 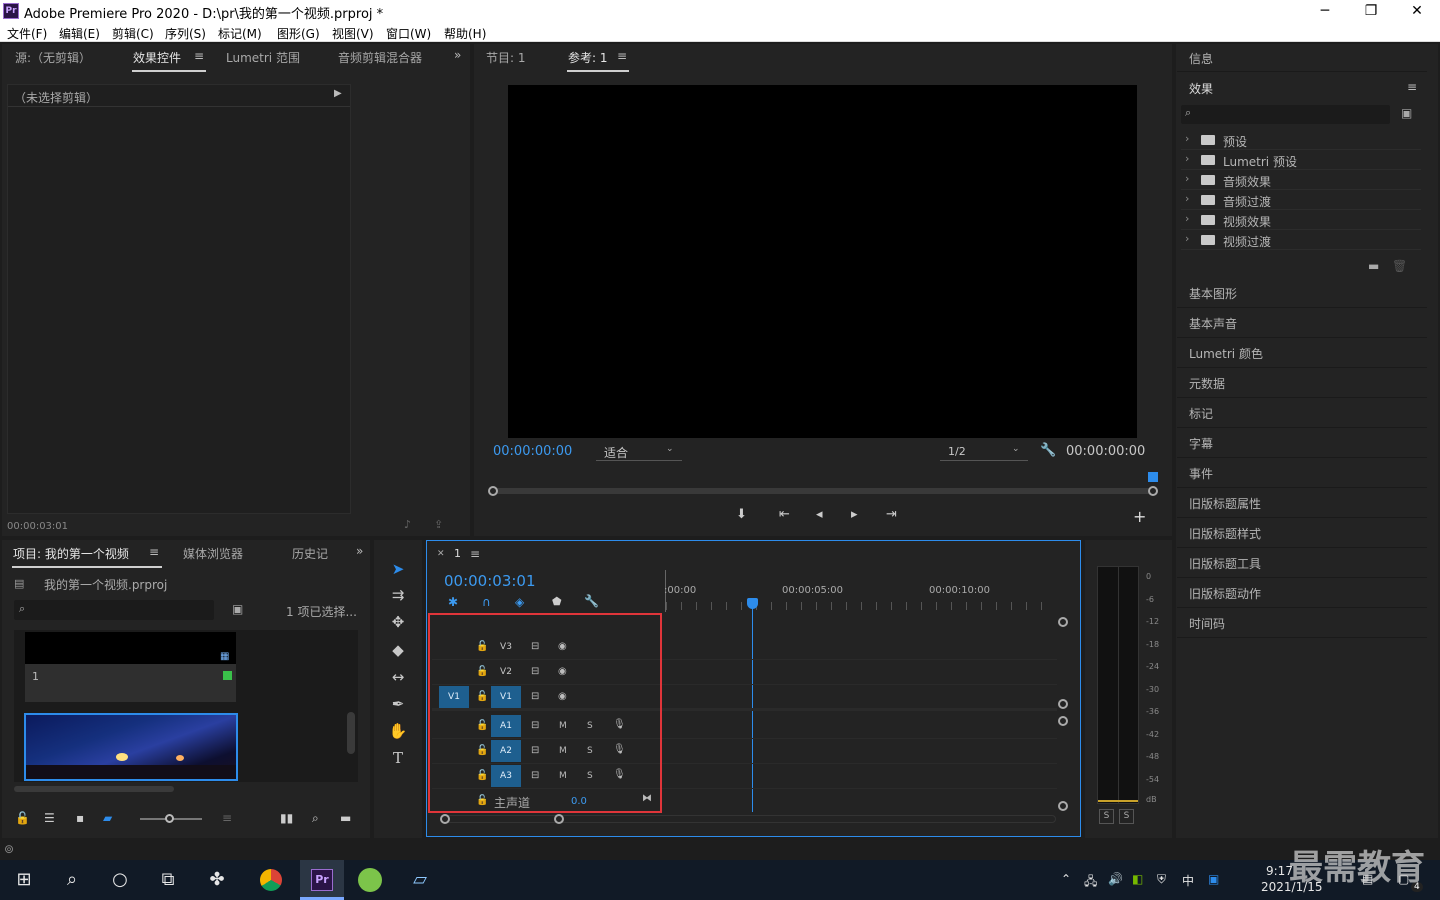 I want to click on tab-audio-clip-mixer: 音频剪辑混合器, so click(x=380, y=57).